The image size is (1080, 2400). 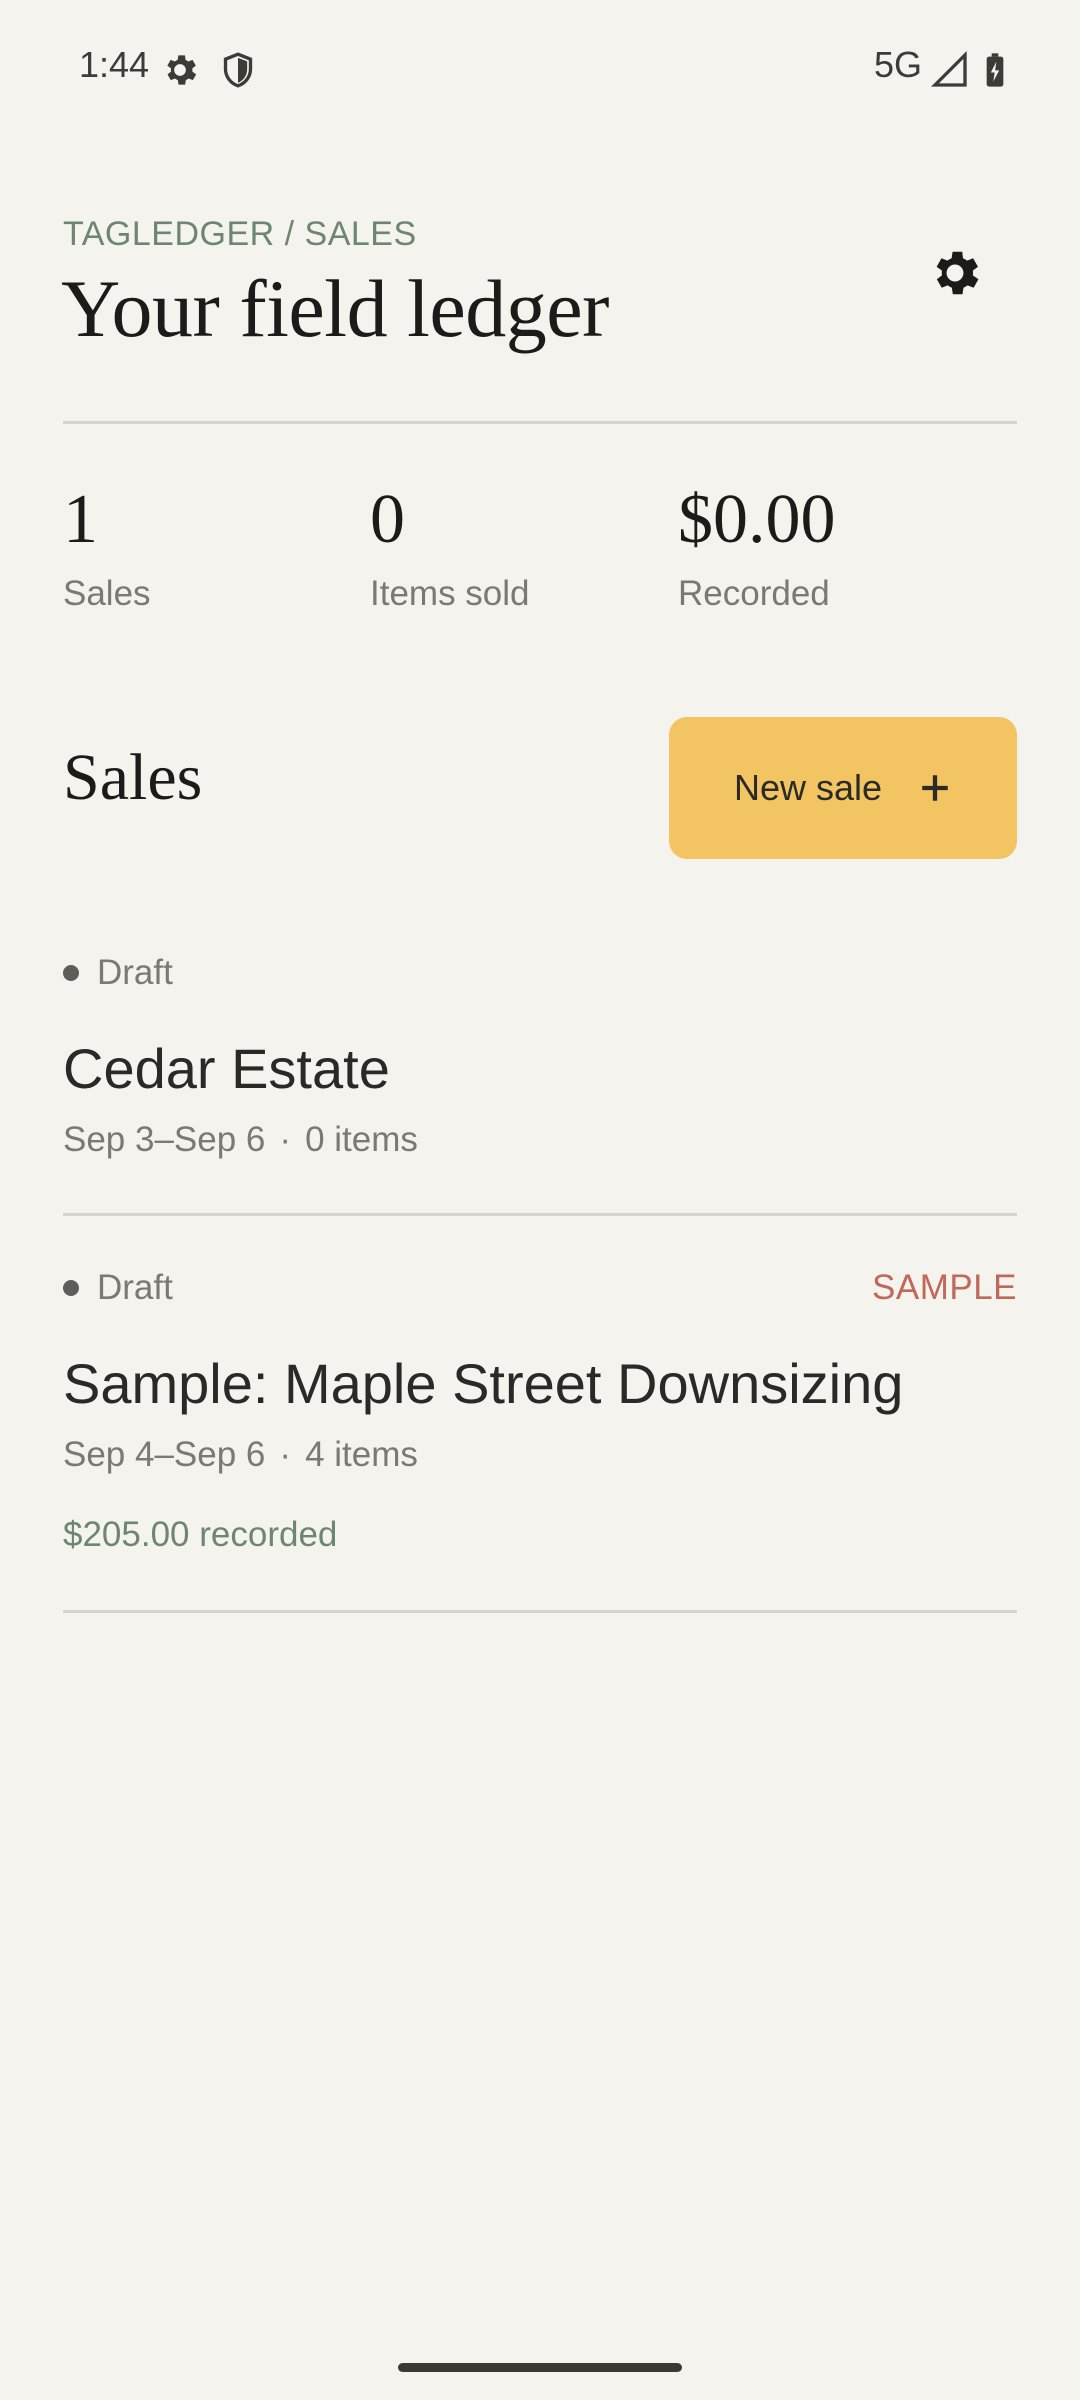 I want to click on sale-recorded-amount: $205.00 recorded, so click(x=200, y=1534).